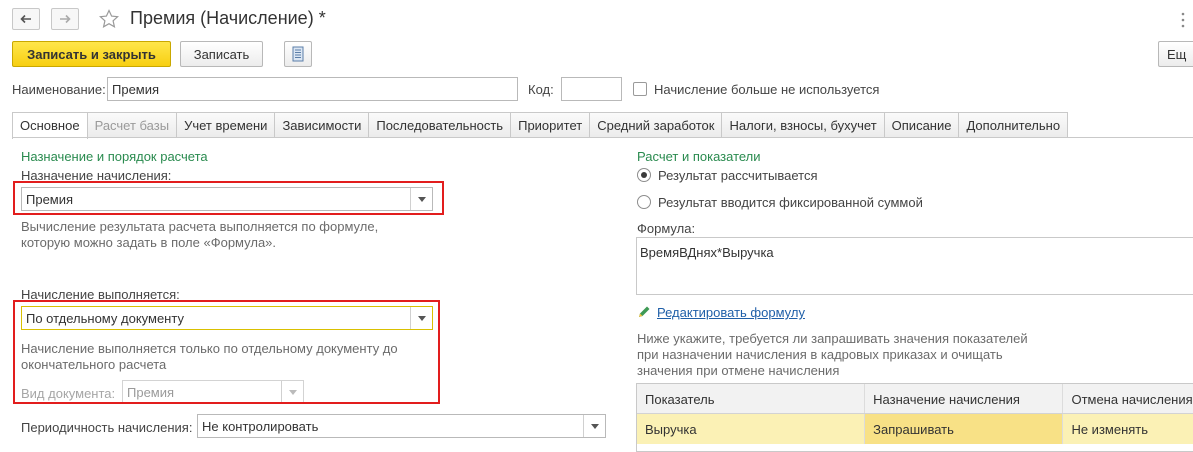 The height and width of the screenshot is (452, 1193). What do you see at coordinates (114, 156) in the screenshot?
I see `left-section-title: Назначение и порядок расчета` at bounding box center [114, 156].